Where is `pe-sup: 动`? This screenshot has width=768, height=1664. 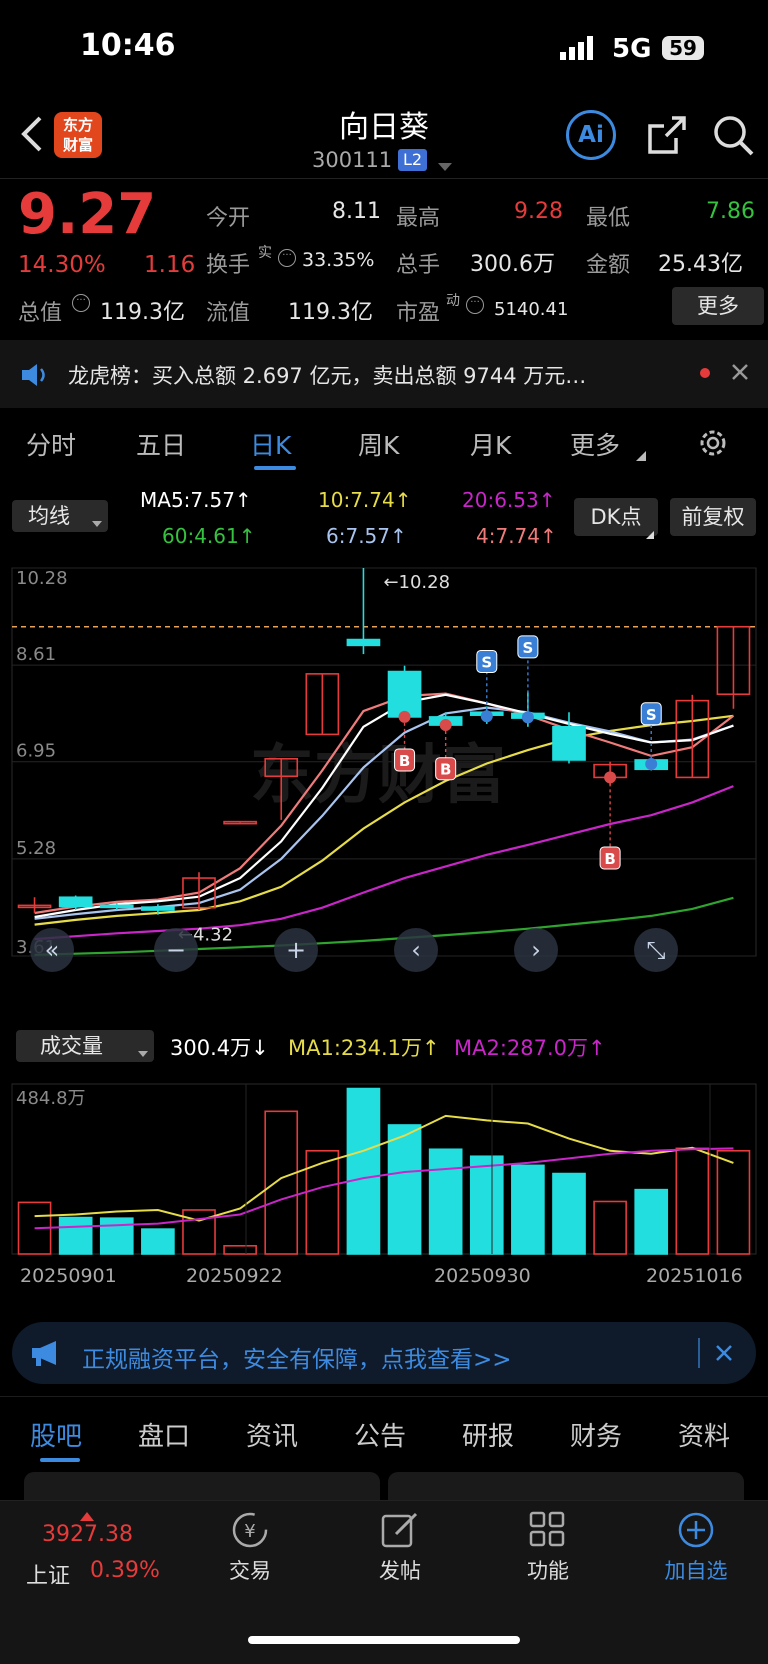
pe-sup: 动 is located at coordinates (453, 301).